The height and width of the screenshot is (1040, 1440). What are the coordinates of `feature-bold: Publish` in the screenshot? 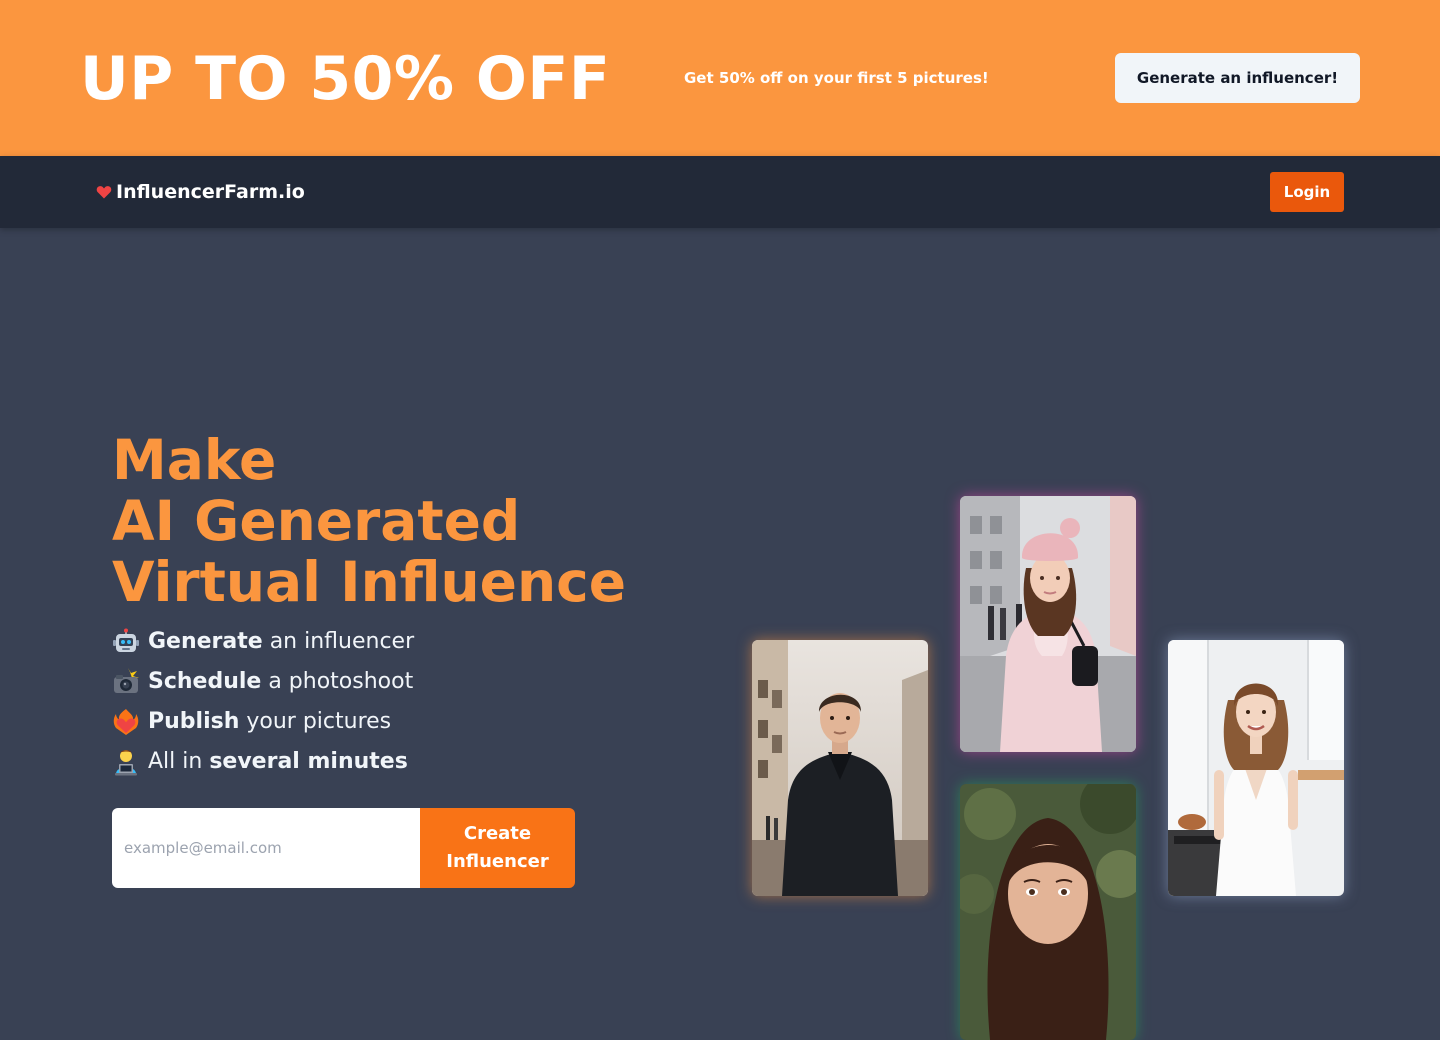 It's located at (194, 721).